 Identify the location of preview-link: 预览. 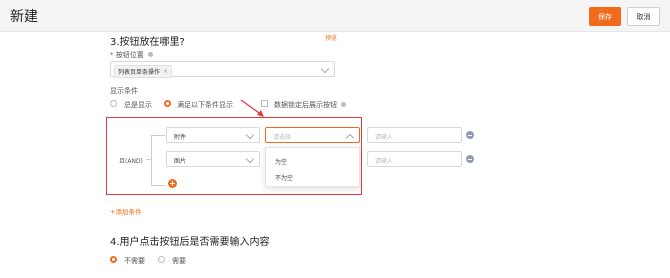
(331, 37).